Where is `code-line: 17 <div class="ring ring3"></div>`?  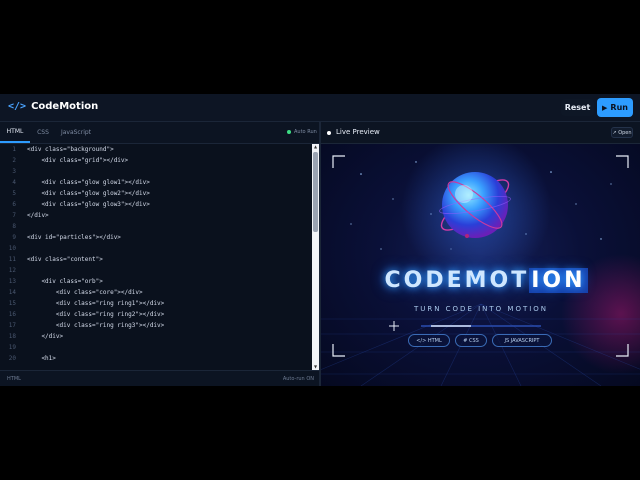 code-line: 17 <div class="ring ring3"></div> is located at coordinates (156, 325).